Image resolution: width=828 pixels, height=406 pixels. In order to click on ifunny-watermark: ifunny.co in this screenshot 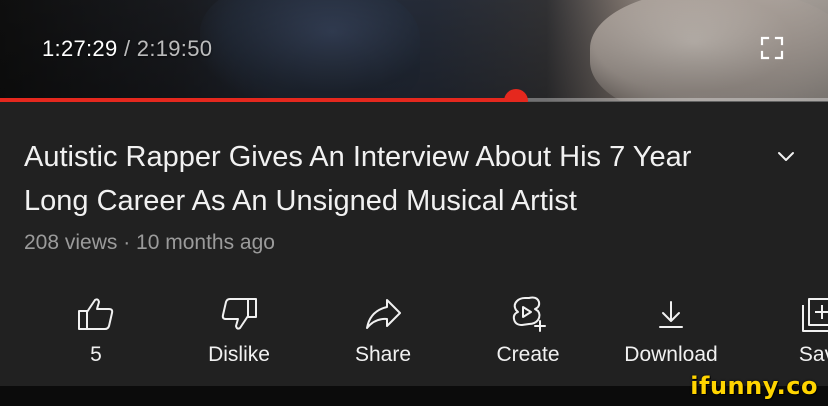, I will do `click(754, 386)`.